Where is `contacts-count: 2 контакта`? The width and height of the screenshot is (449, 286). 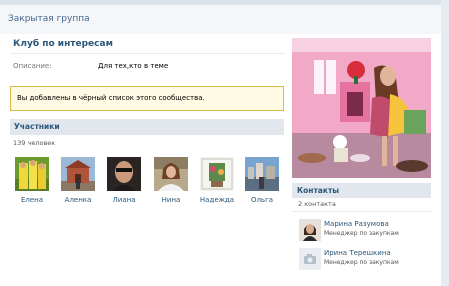 contacts-count: 2 контакта is located at coordinates (317, 204).